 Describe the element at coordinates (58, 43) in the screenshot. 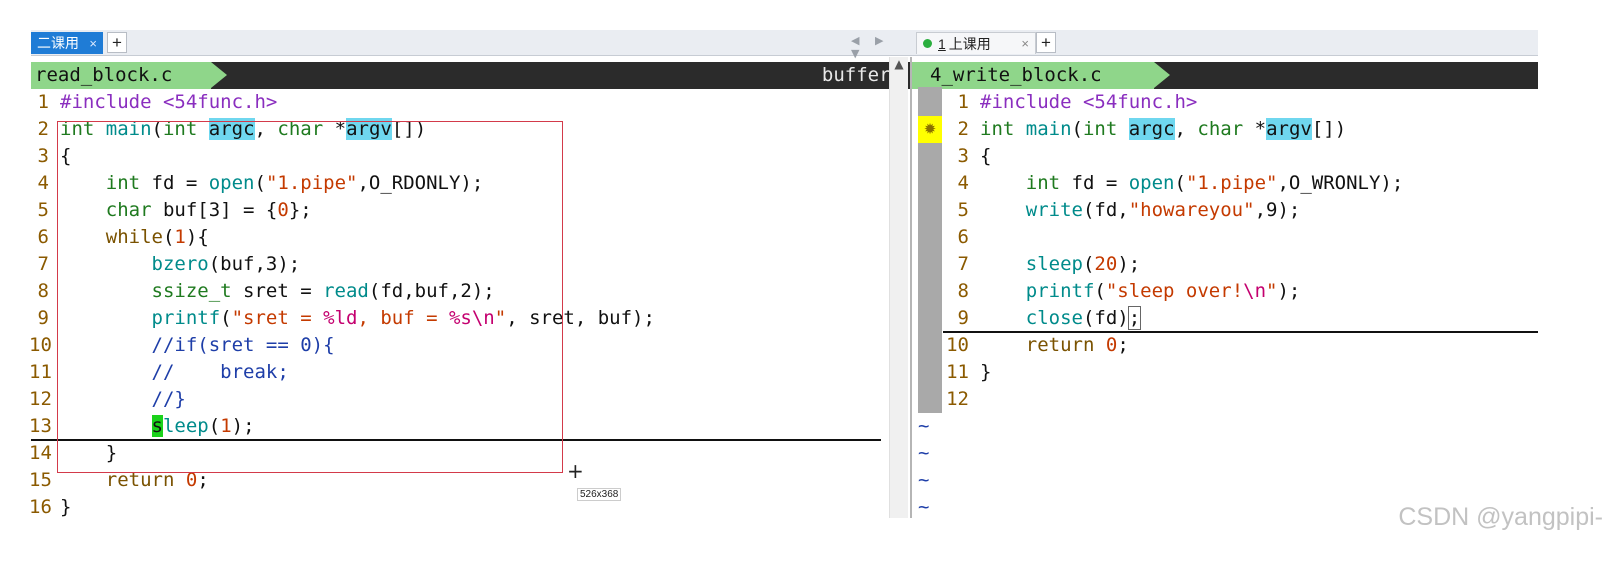

I see `tab-label: 二课用` at that location.